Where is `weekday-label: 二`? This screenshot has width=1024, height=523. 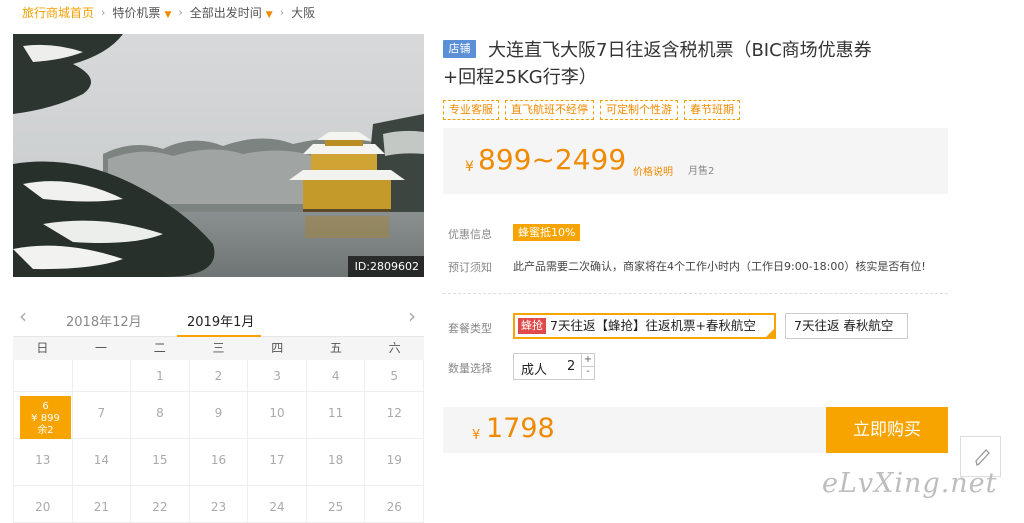 weekday-label: 二 is located at coordinates (159, 348).